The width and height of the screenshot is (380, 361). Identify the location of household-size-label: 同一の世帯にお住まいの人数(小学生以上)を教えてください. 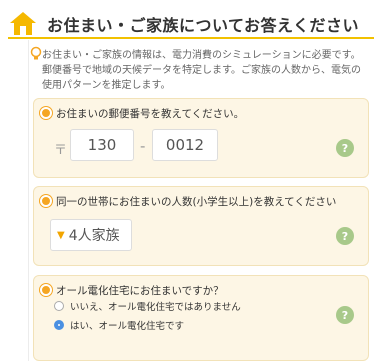
(196, 202).